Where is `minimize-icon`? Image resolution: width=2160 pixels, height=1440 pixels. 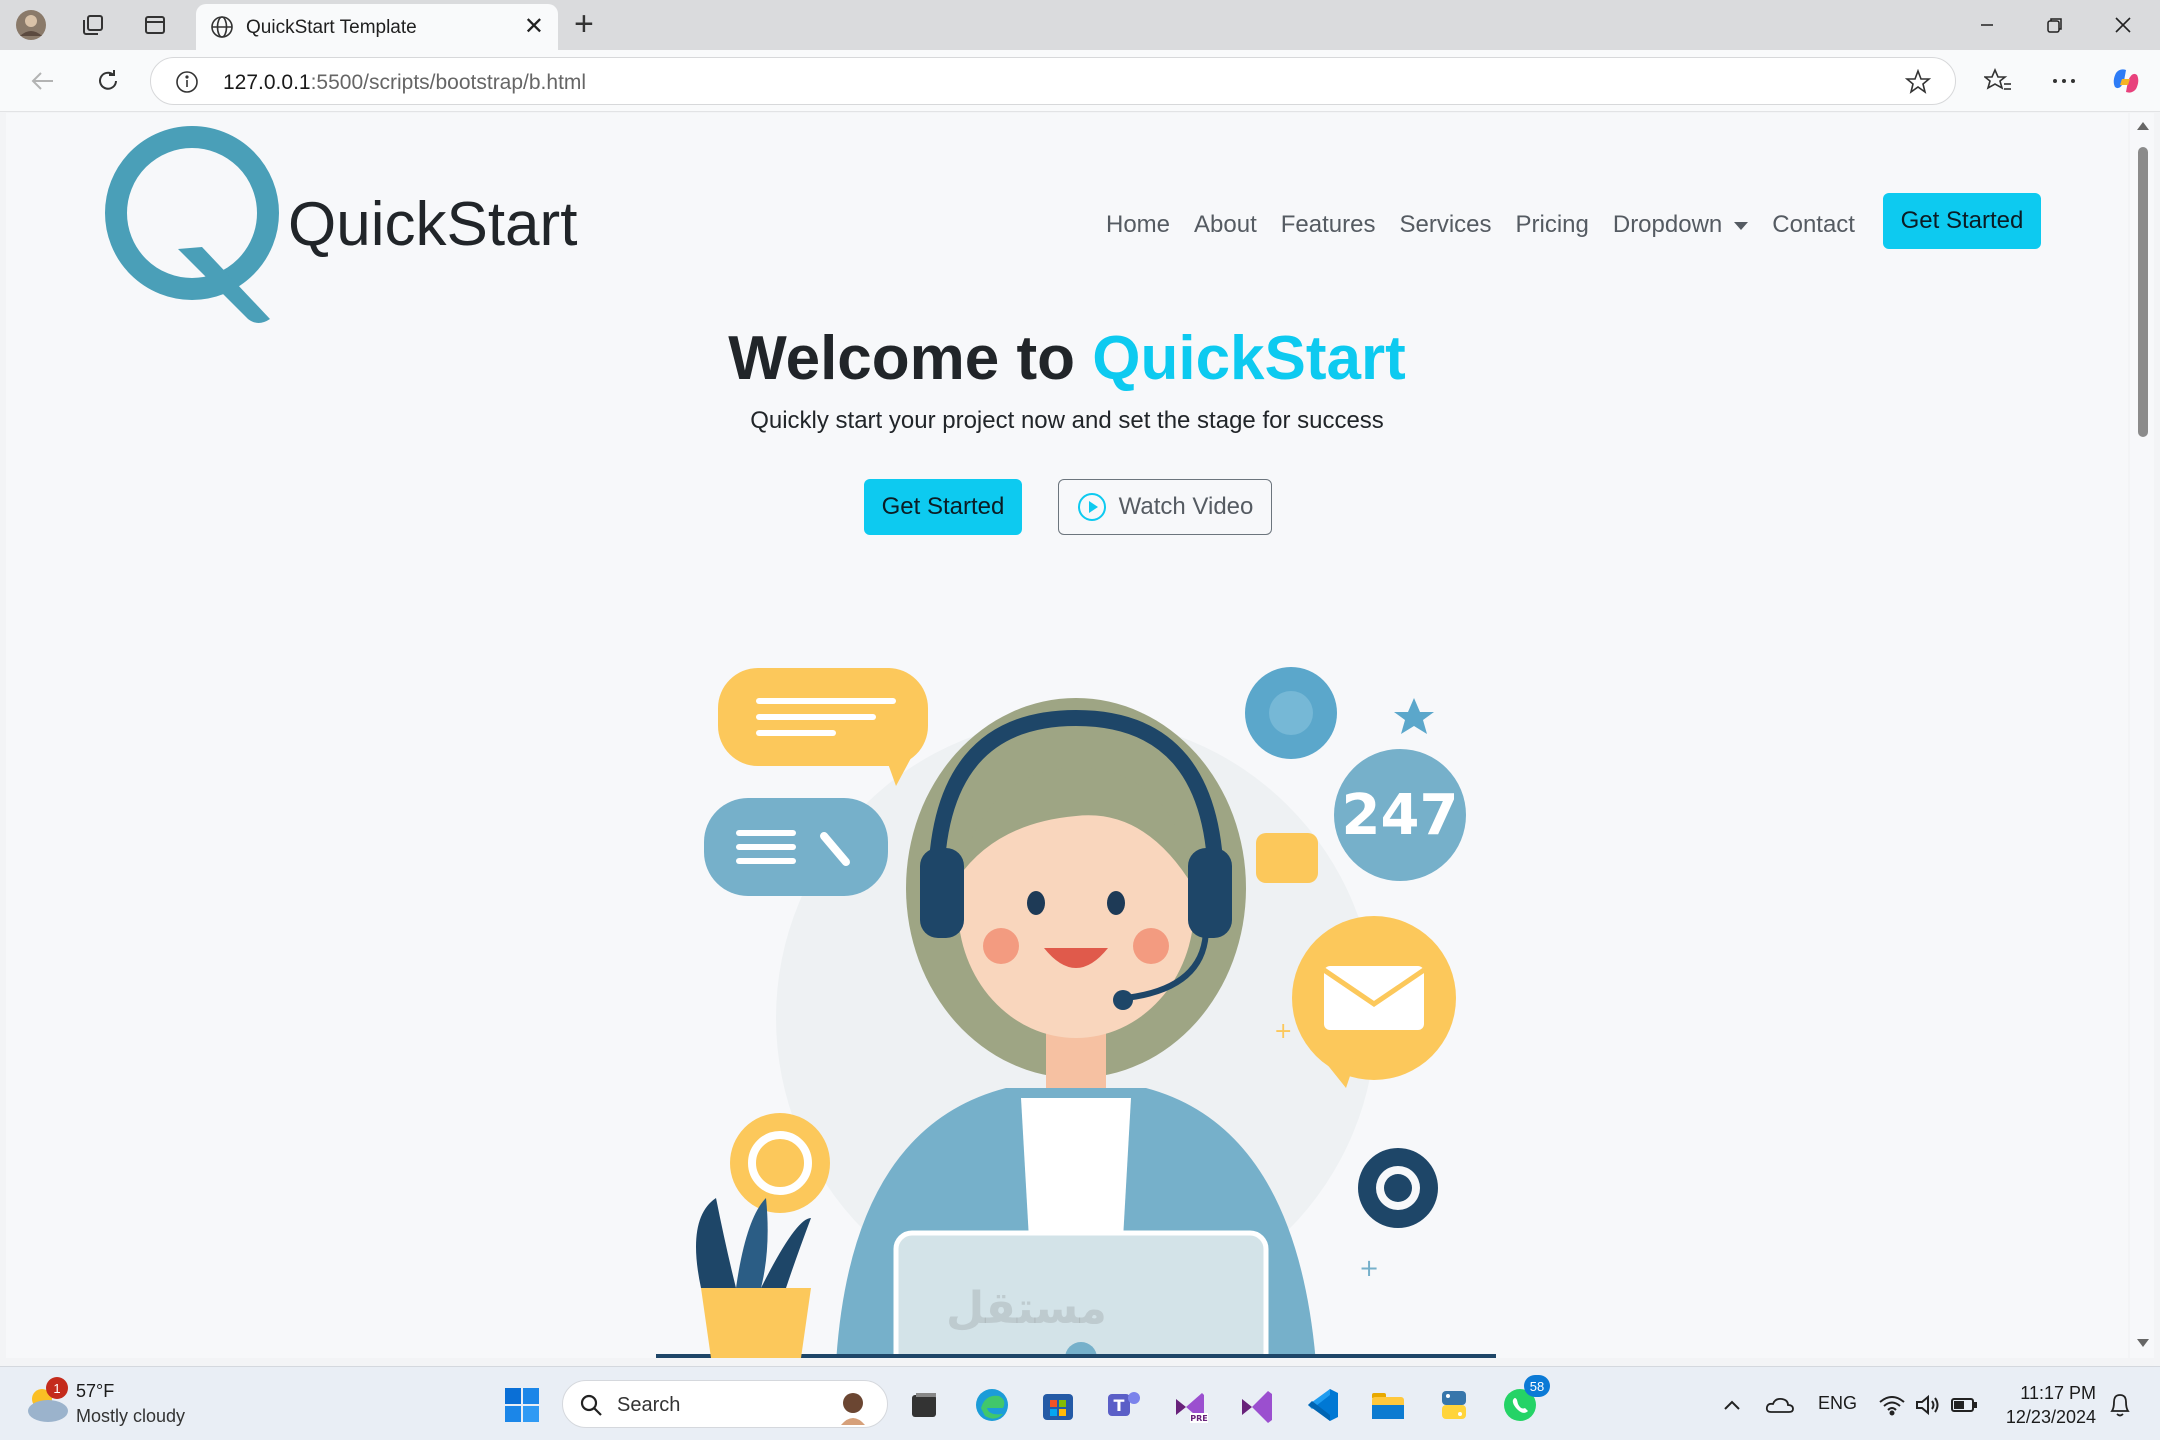 minimize-icon is located at coordinates (1987, 25).